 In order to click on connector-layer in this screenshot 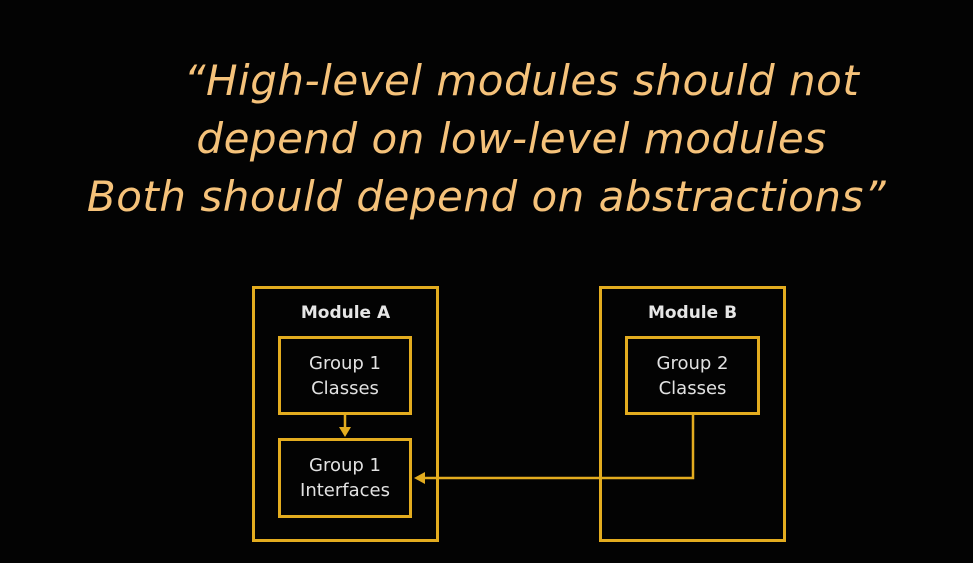, I will do `click(517, 449)`.